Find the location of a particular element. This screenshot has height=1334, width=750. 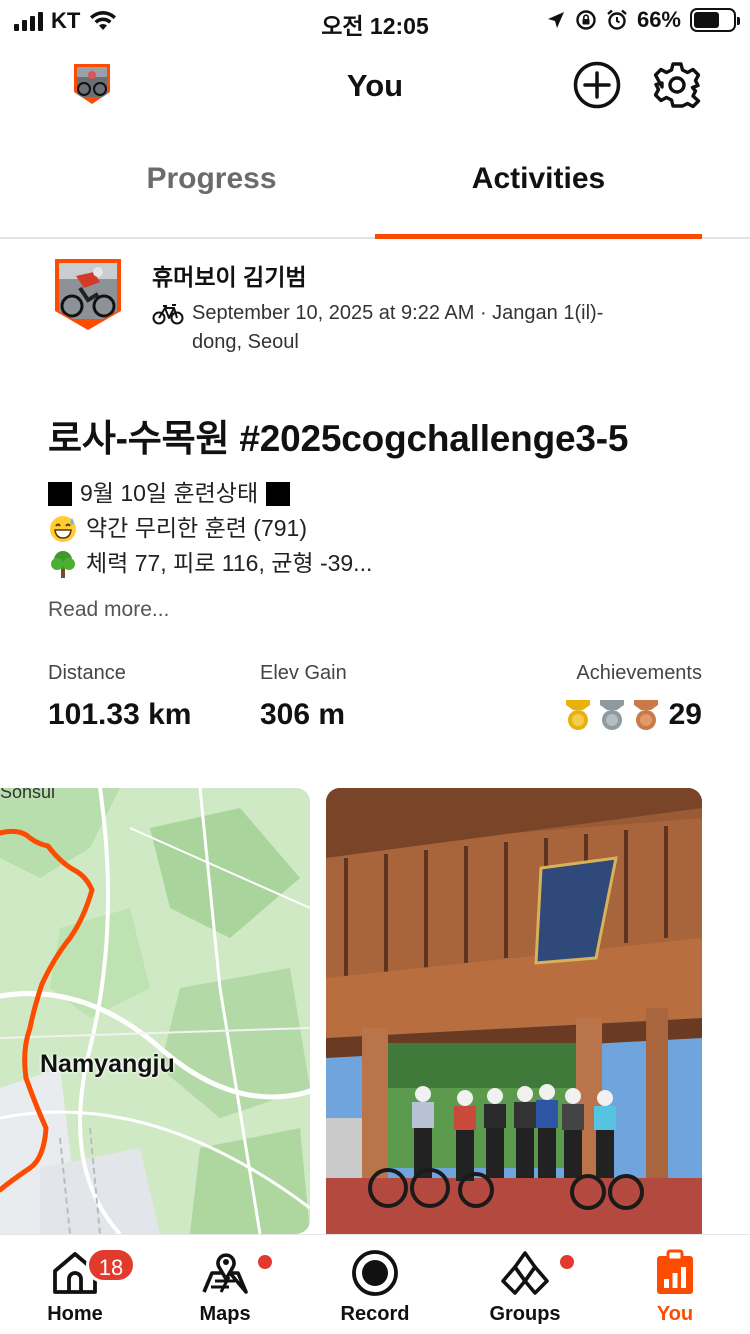

status-left: KT is located at coordinates (66, 21).